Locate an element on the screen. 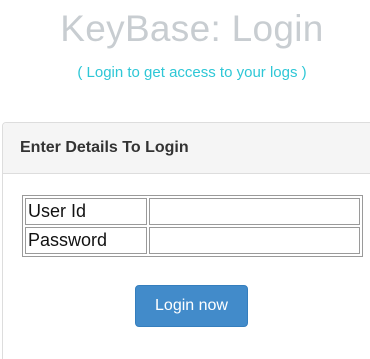  password-label: Password is located at coordinates (86, 240).